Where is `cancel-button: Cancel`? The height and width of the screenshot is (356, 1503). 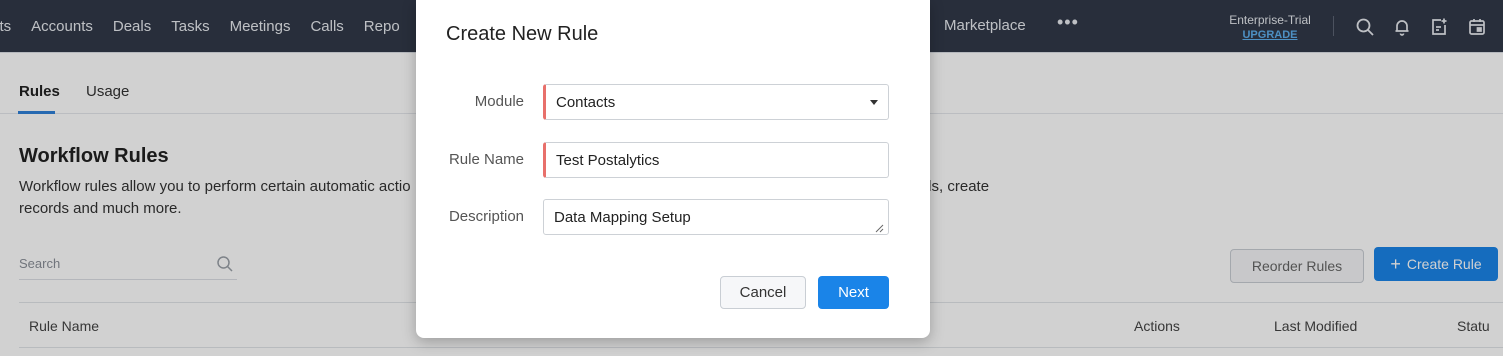 cancel-button: Cancel is located at coordinates (763, 292).